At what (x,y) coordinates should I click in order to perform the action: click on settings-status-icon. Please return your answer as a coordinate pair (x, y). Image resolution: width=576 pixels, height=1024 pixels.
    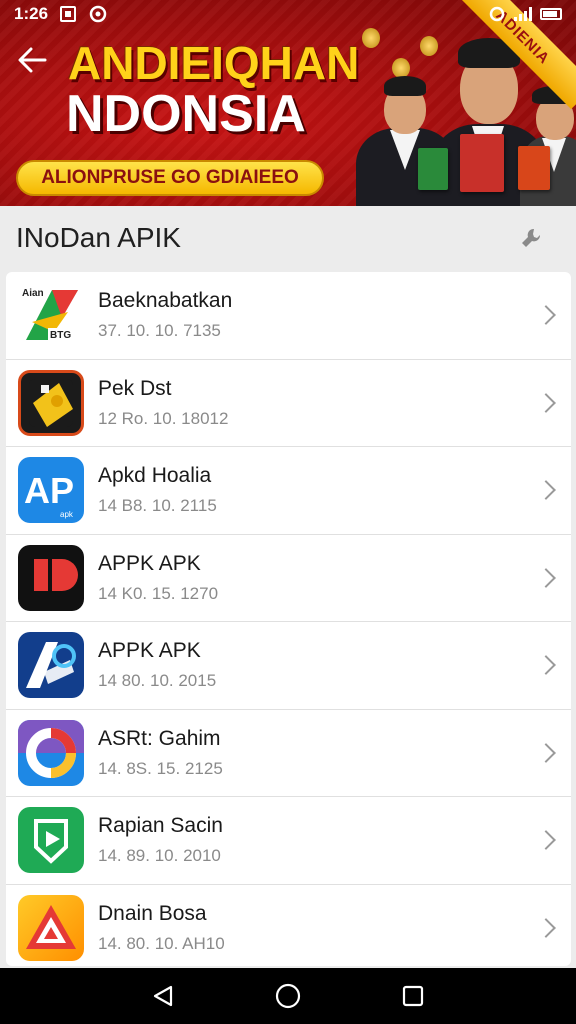
    Looking at the image, I should click on (497, 14).